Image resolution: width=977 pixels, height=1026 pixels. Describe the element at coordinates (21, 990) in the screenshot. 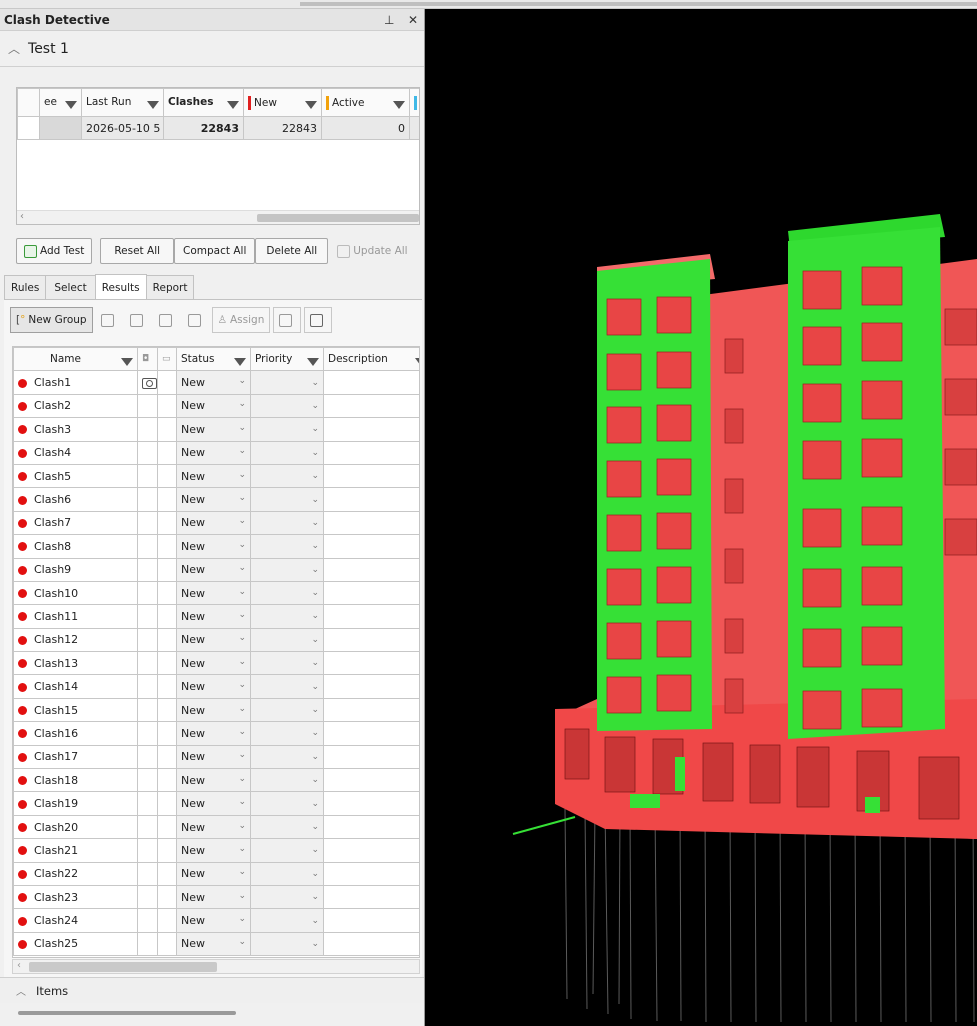

I see `chevron-up-icon: ︿` at that location.